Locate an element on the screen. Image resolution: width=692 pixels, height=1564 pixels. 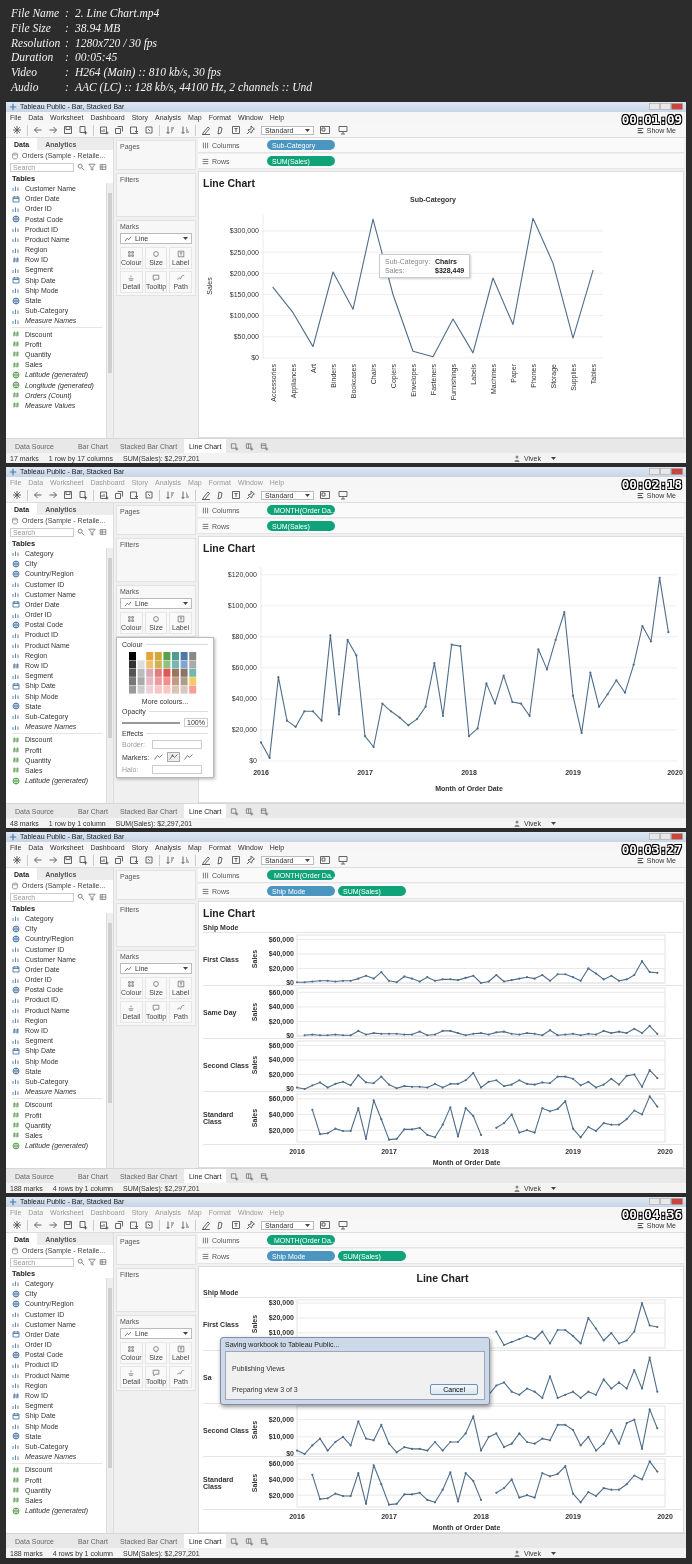
info-label: Duration is located at coordinates (33, 57).